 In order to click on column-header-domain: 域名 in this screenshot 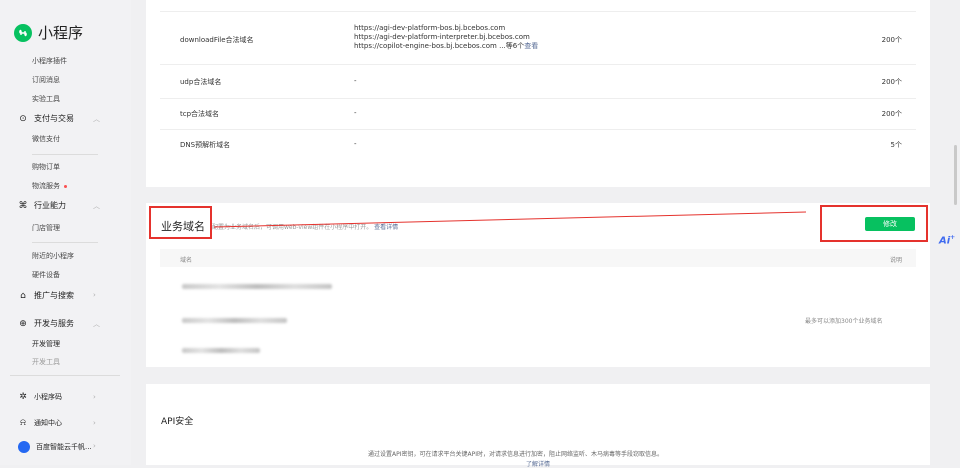, I will do `click(186, 260)`.